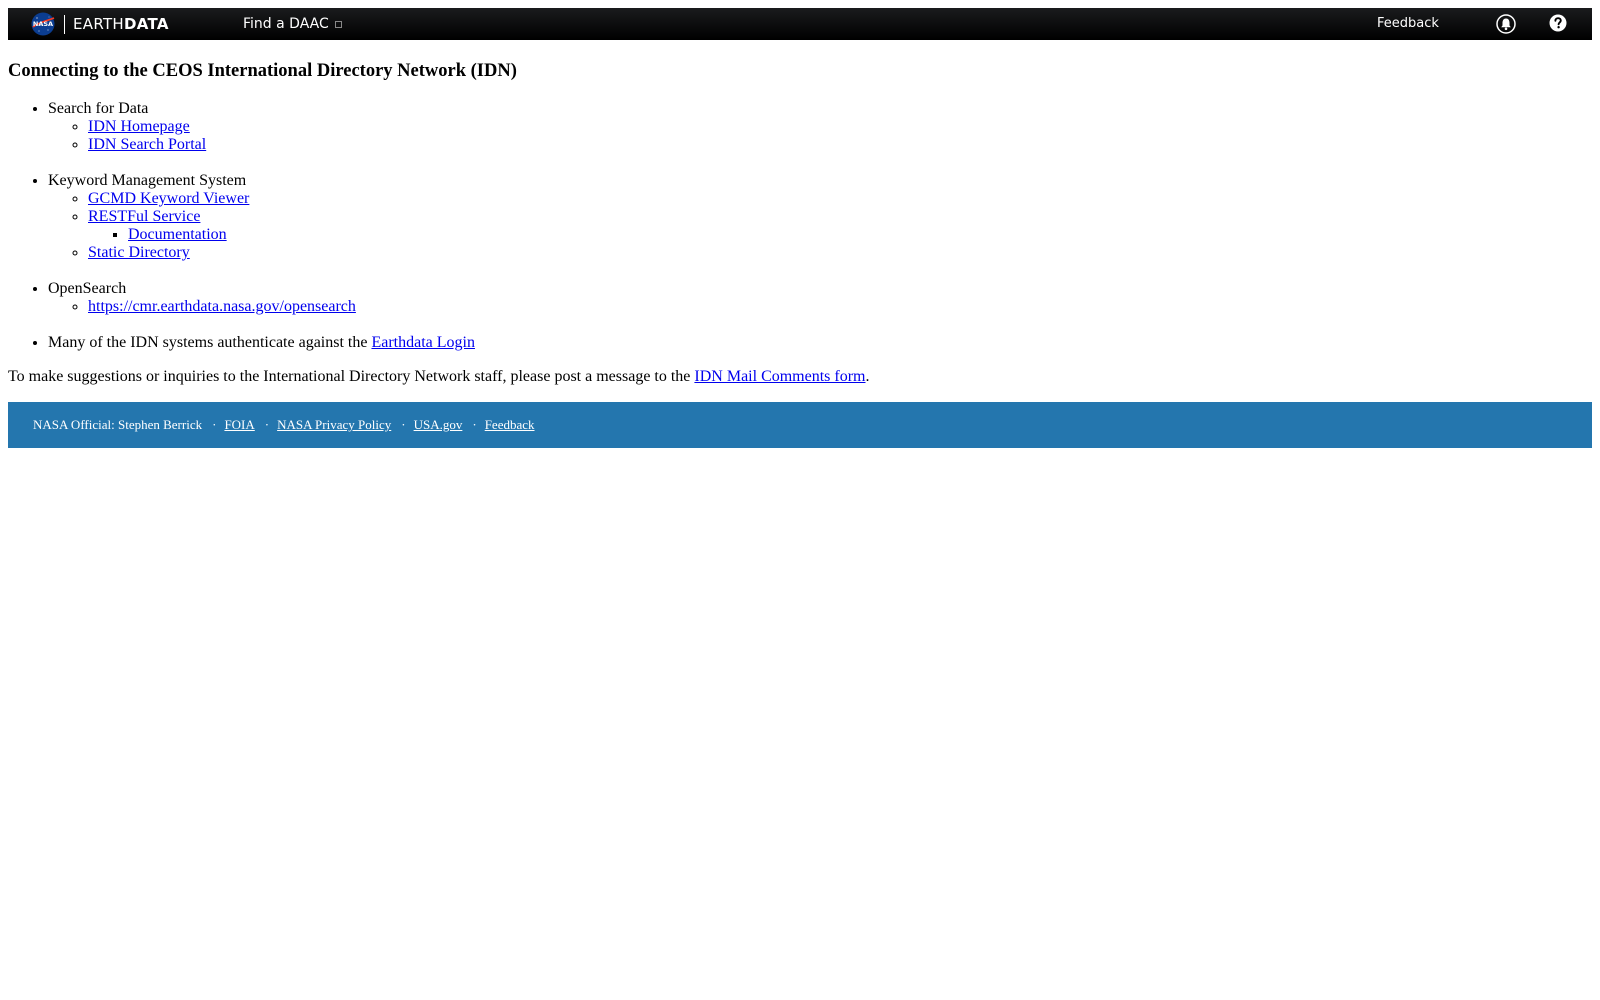 This screenshot has height=1000, width=1600. What do you see at coordinates (334, 425) in the screenshot?
I see `nasa-privacy-policy-link: NASA Privacy Policy` at bounding box center [334, 425].